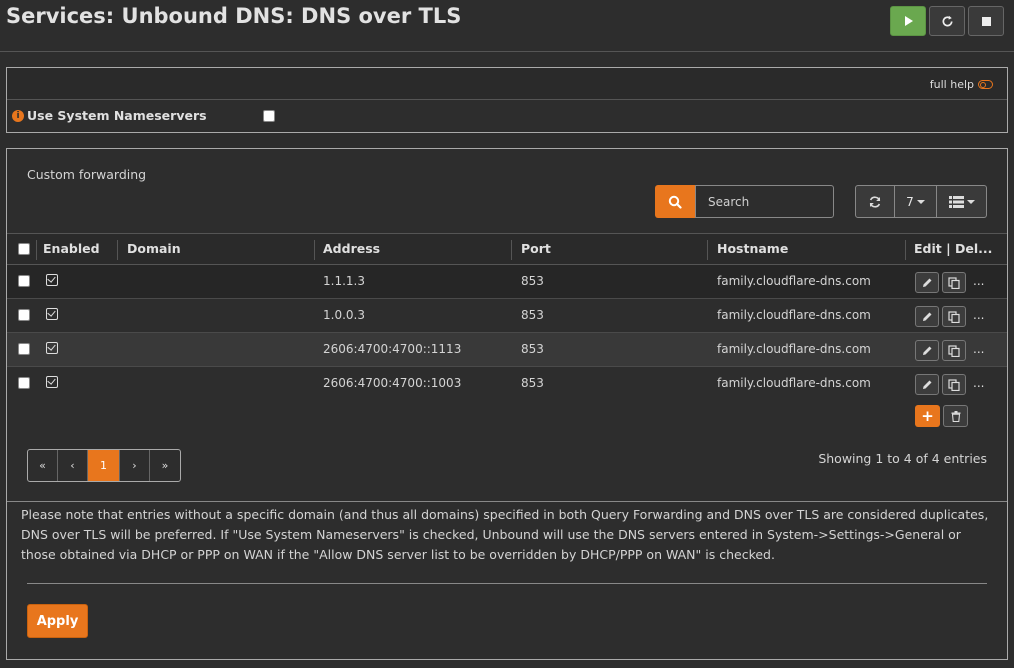  I want to click on prev-page-button: ‹, so click(73, 465).